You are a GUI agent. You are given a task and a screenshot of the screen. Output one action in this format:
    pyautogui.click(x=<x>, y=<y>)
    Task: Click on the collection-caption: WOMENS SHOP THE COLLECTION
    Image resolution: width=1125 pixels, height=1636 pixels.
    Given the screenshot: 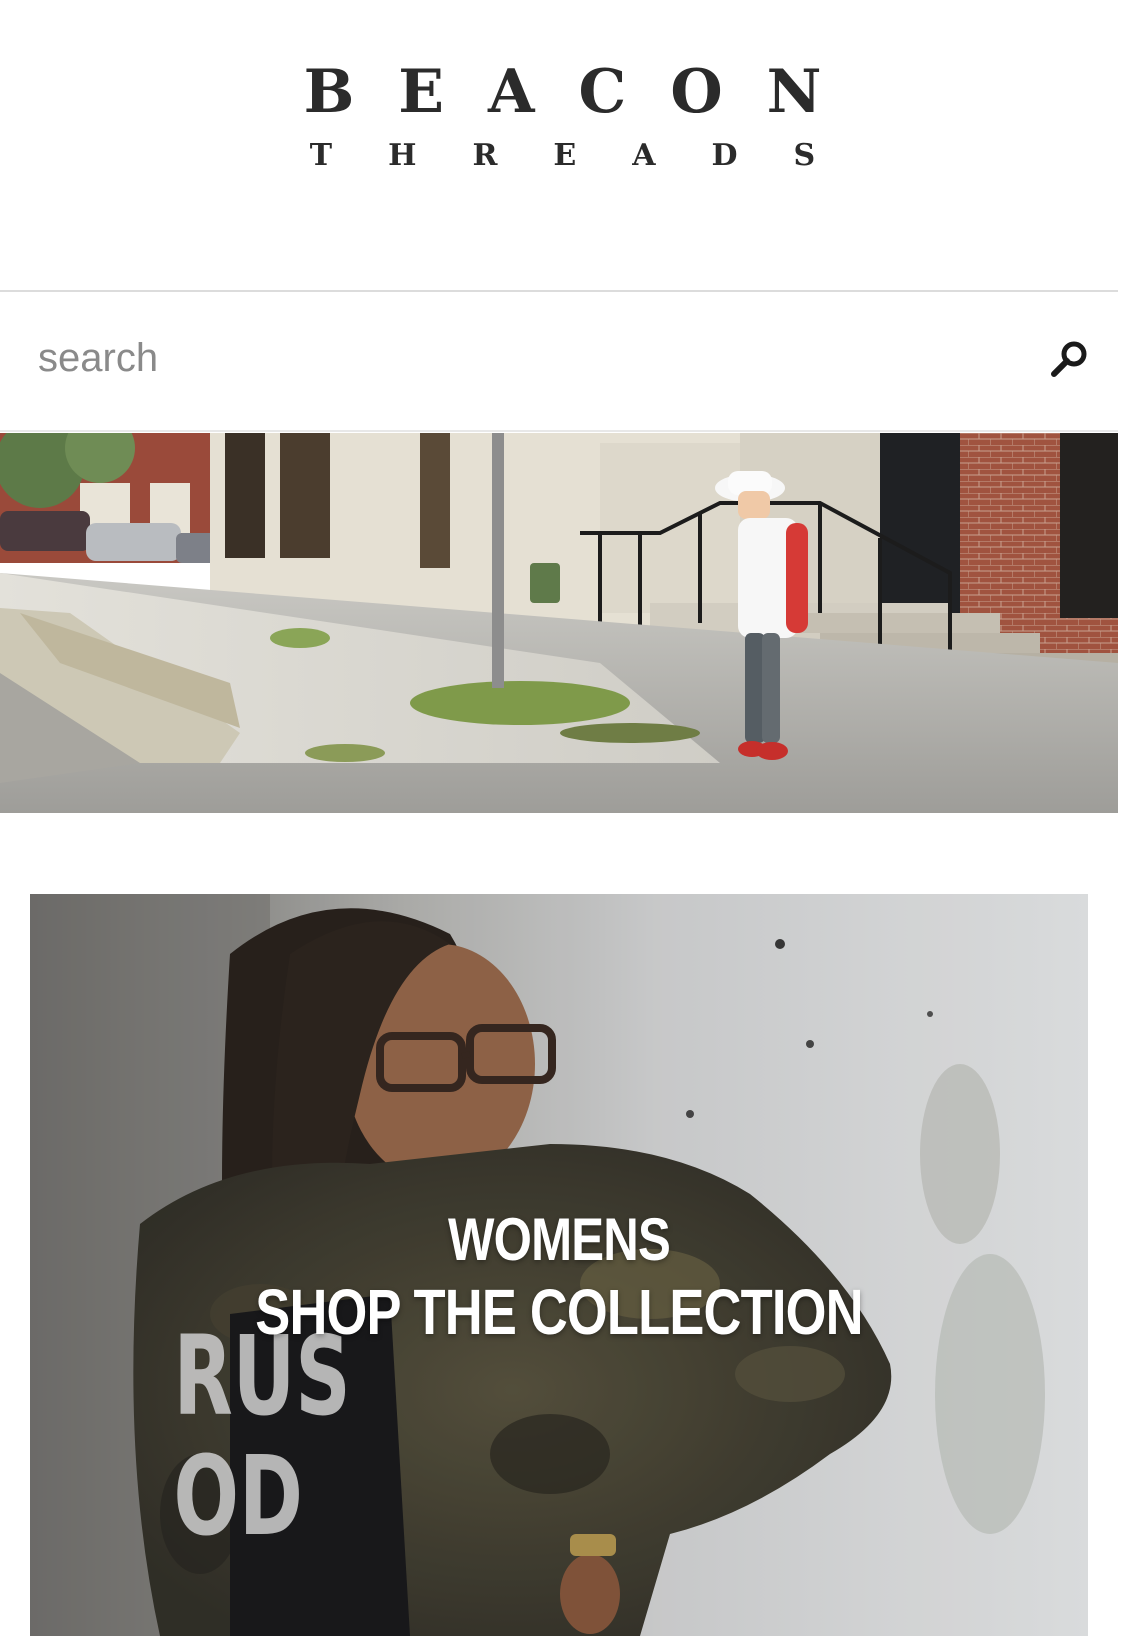 What is the action you would take?
    pyautogui.click(x=559, y=1276)
    